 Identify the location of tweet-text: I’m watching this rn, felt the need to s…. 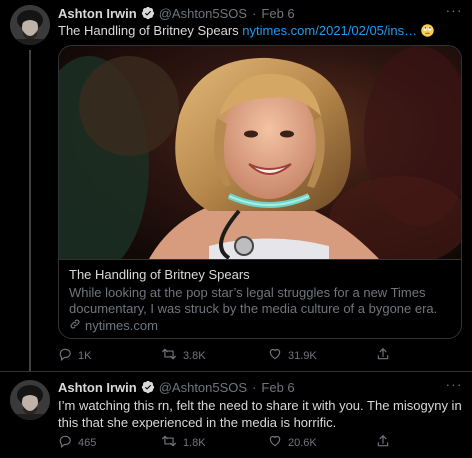
(260, 414).